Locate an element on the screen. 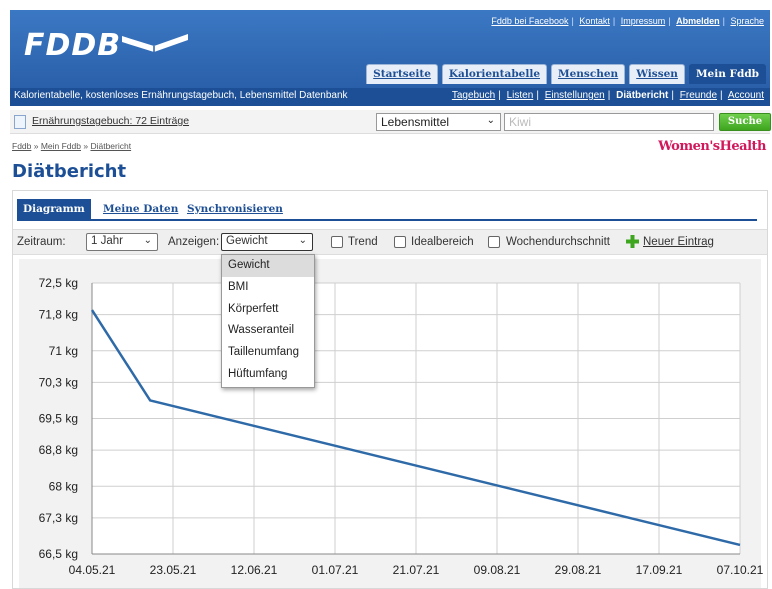  breadcrumb-mein-fddb: Mein Fddb is located at coordinates (61, 146).